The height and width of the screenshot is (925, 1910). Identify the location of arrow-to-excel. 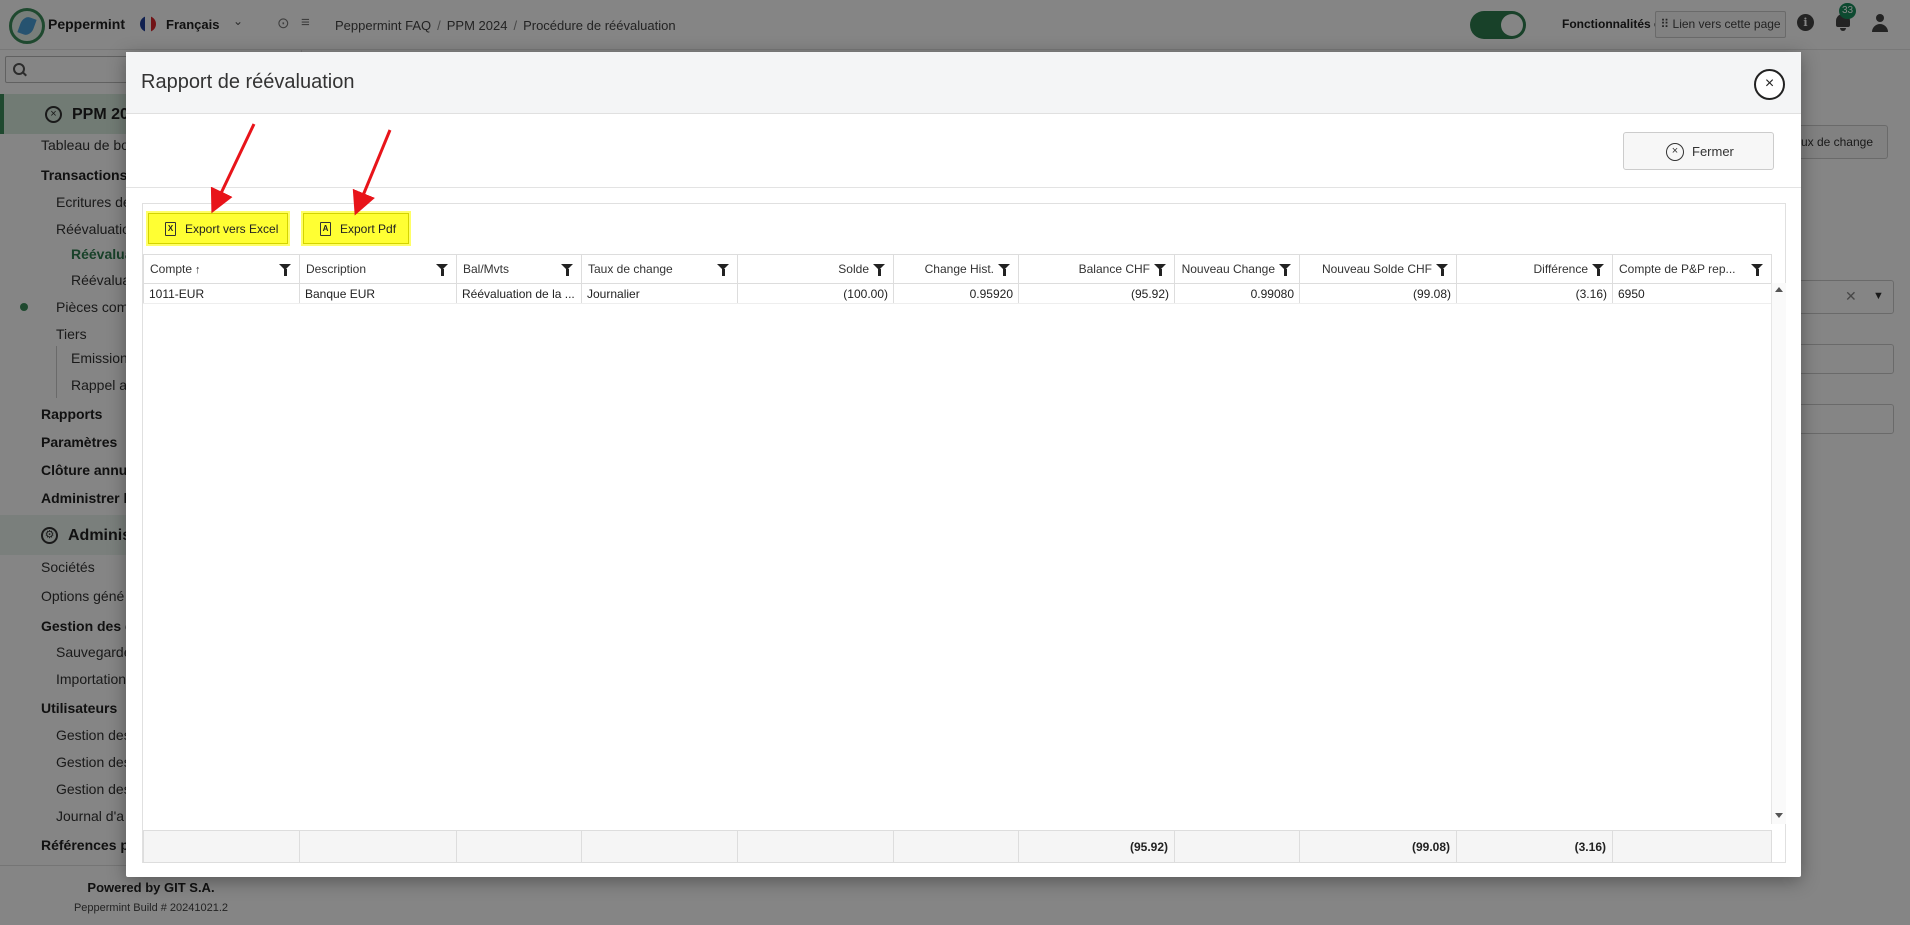
(233, 168).